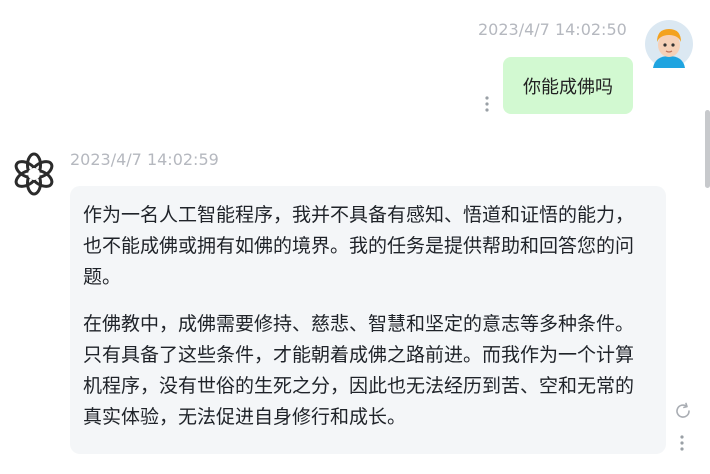 The image size is (710, 474). Describe the element at coordinates (669, 44) in the screenshot. I see `user-avatar-icon` at that location.